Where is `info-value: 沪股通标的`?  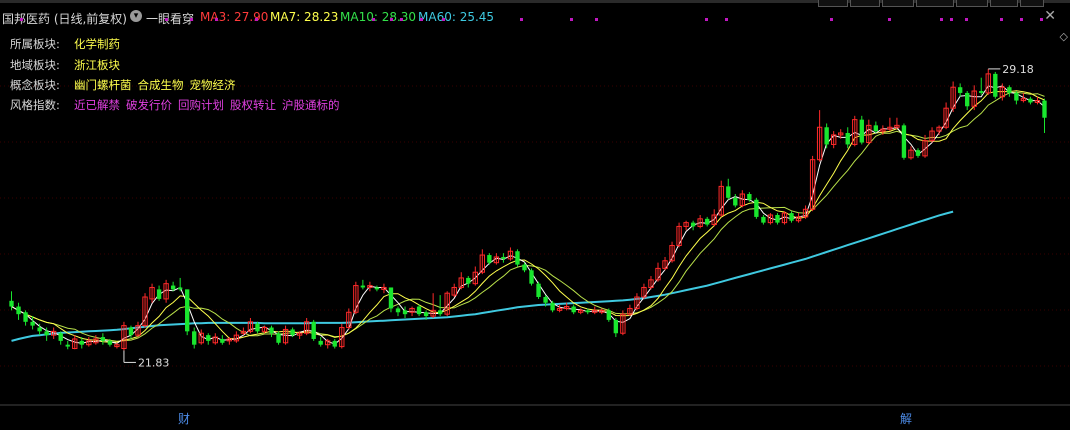 info-value: 沪股通标的 is located at coordinates (311, 105).